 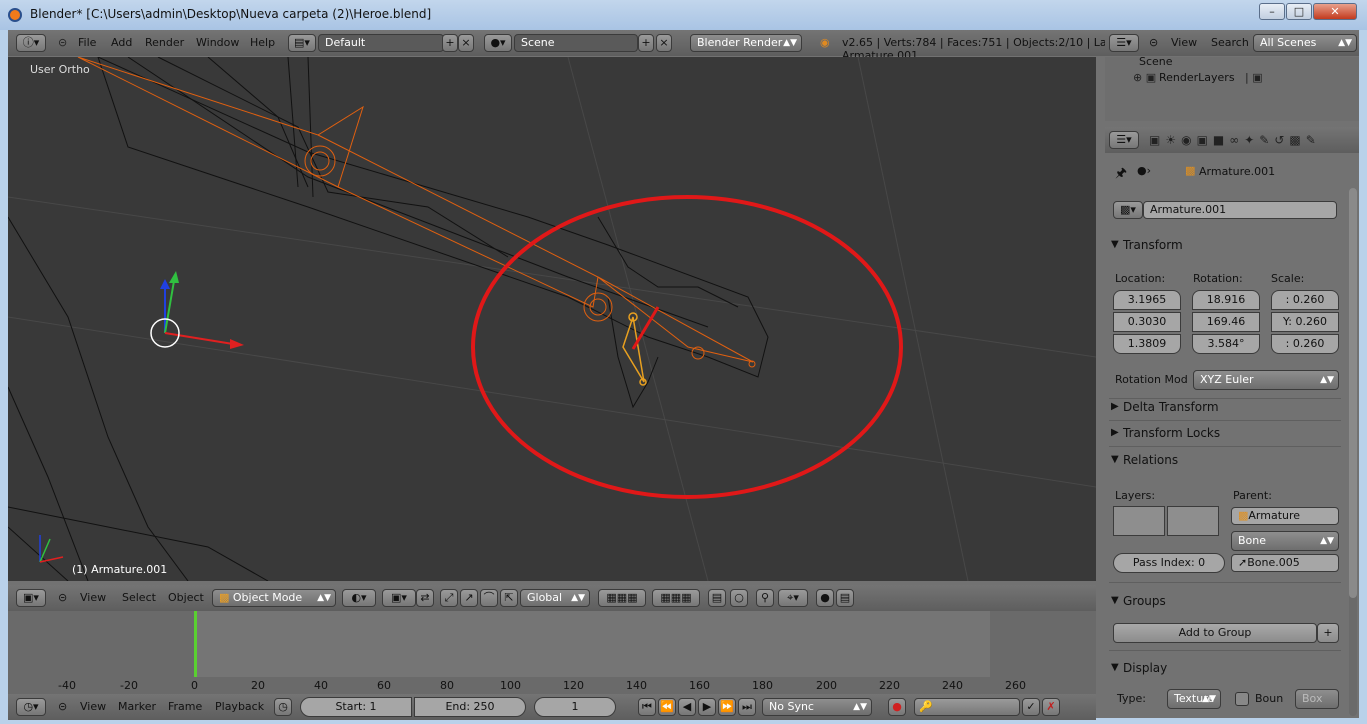 I want to click on panel-delta-transform: ▶ Delta Transform, so click(x=1222, y=407).